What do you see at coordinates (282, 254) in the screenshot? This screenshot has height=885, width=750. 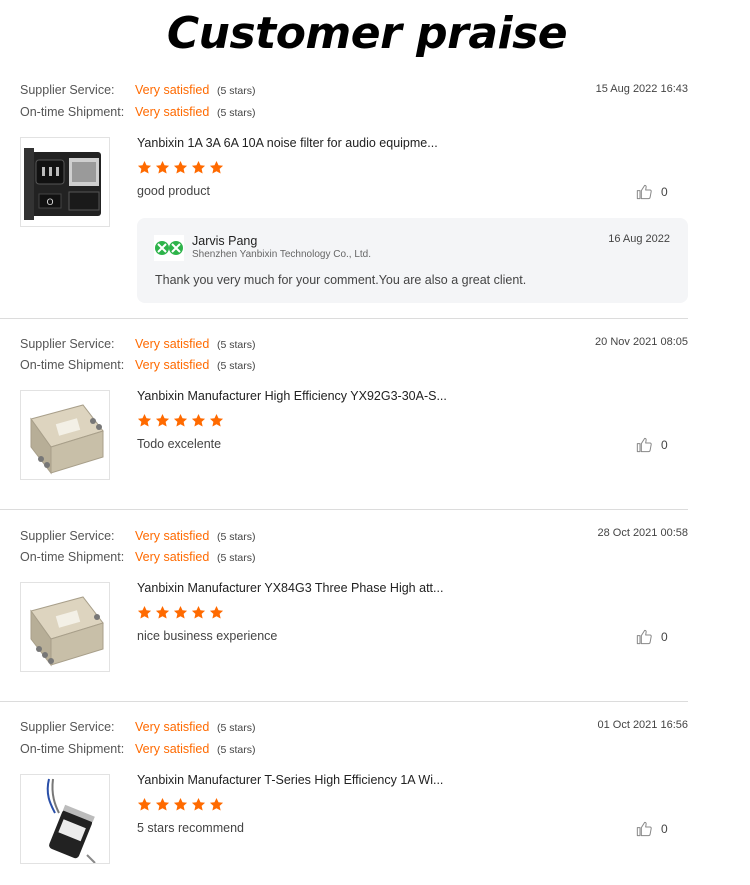 I see `reply-company: Shenzhen Yanbixin Technology Co., Ltd.` at bounding box center [282, 254].